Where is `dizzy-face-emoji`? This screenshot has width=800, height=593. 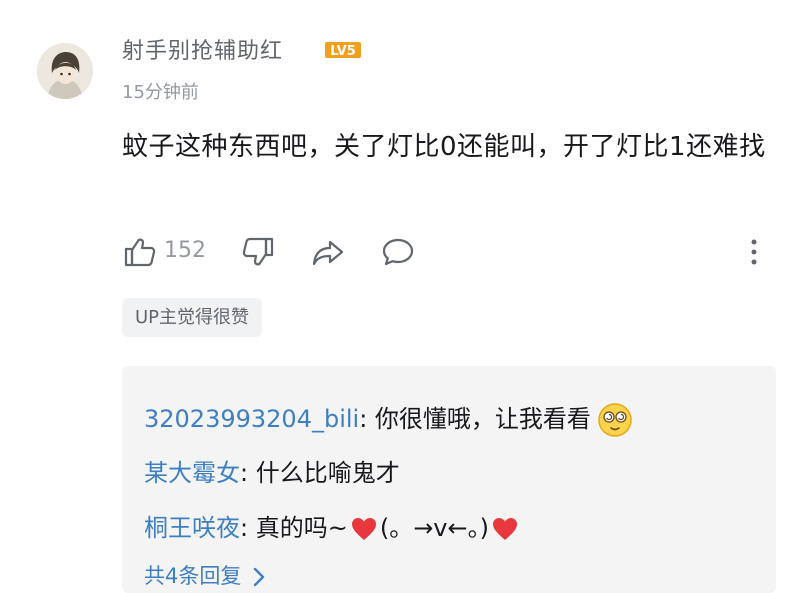 dizzy-face-emoji is located at coordinates (615, 420).